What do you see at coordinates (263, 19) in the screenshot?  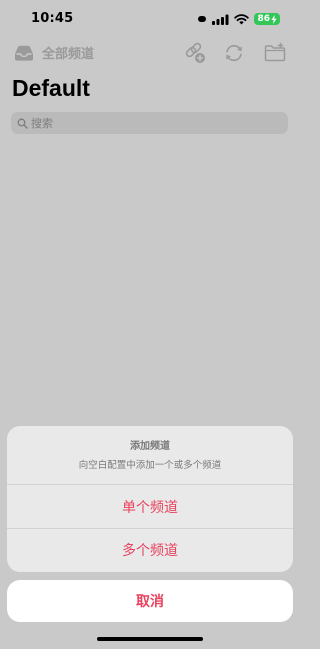 I see `battery-level: 86` at bounding box center [263, 19].